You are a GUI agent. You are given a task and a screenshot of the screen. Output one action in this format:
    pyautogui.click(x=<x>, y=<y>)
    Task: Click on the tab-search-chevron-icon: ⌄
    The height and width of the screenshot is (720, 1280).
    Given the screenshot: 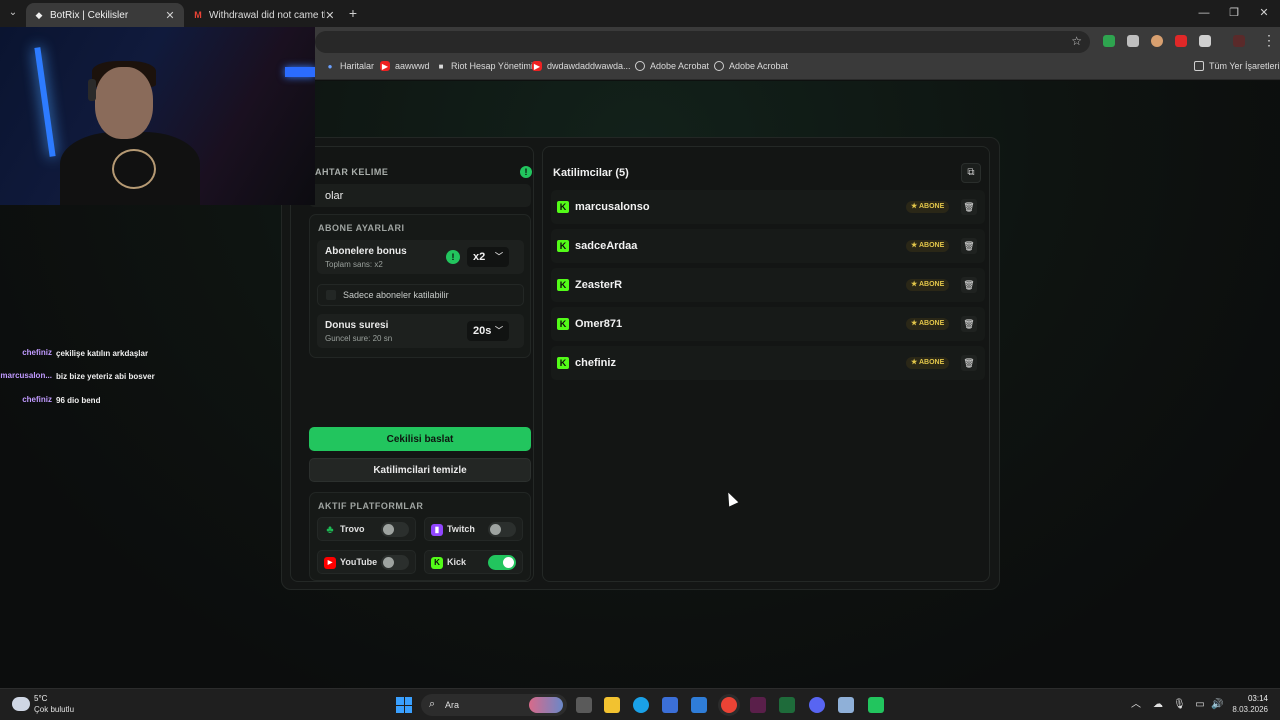 What is the action you would take?
    pyautogui.click(x=13, y=13)
    